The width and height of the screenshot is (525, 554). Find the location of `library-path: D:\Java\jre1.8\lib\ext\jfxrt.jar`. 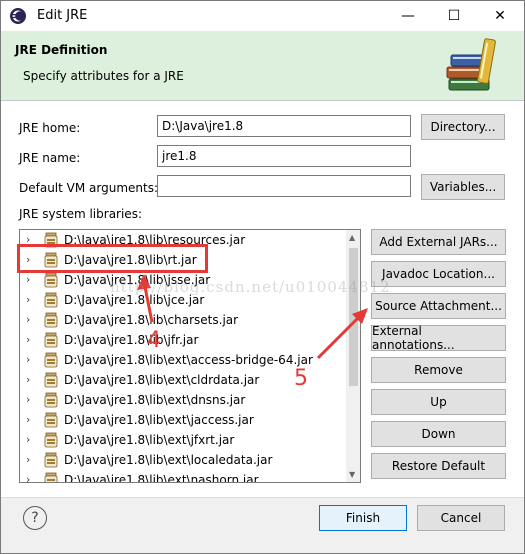

library-path: D:\Java\jre1.8\lib\ext\jfxrt.jar is located at coordinates (149, 440).